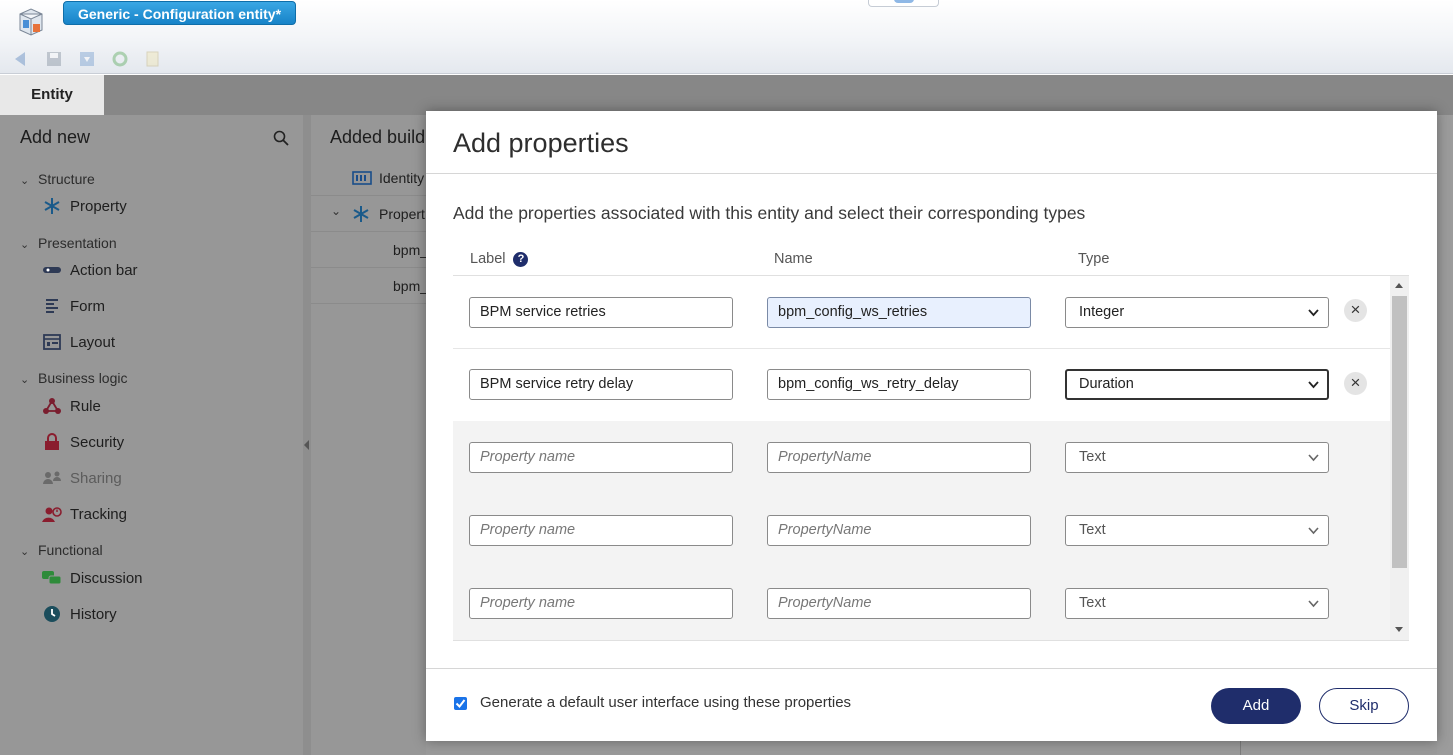  Describe the element at coordinates (306, 445) in the screenshot. I see `collapse-arrow-icon` at that location.